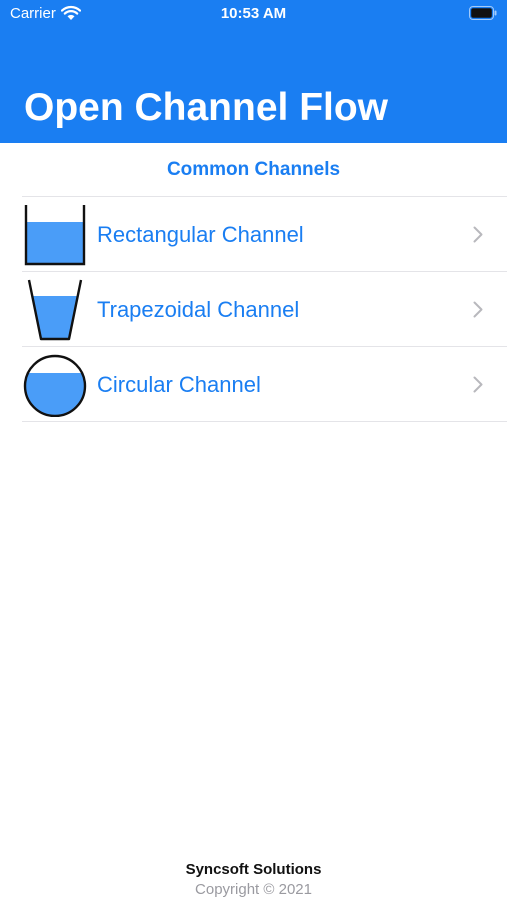  Describe the element at coordinates (253, 880) in the screenshot. I see `footer: Syncsoft Solutions Copyright © 2021` at that location.